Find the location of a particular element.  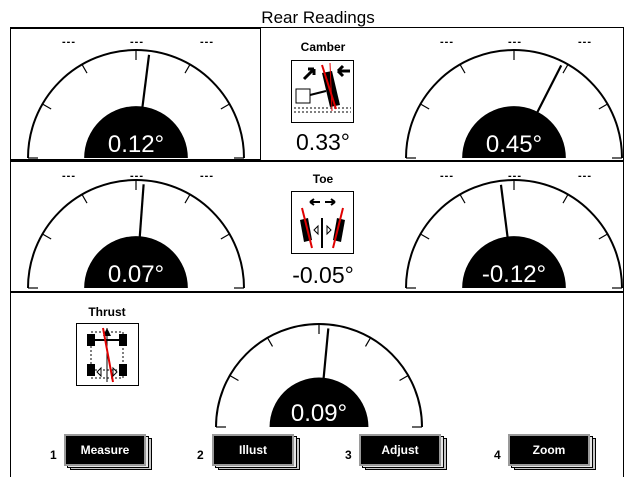

fkey-4-number: 4 is located at coordinates (497, 455).